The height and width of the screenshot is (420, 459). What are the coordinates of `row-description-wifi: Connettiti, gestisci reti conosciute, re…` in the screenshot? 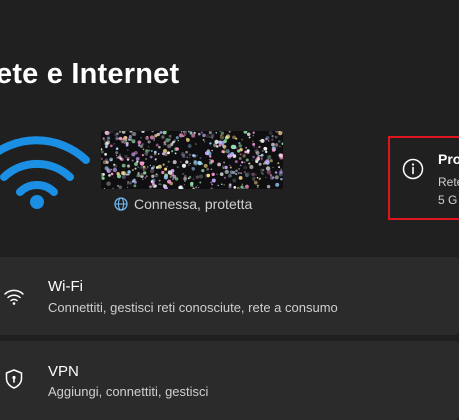 It's located at (193, 307).